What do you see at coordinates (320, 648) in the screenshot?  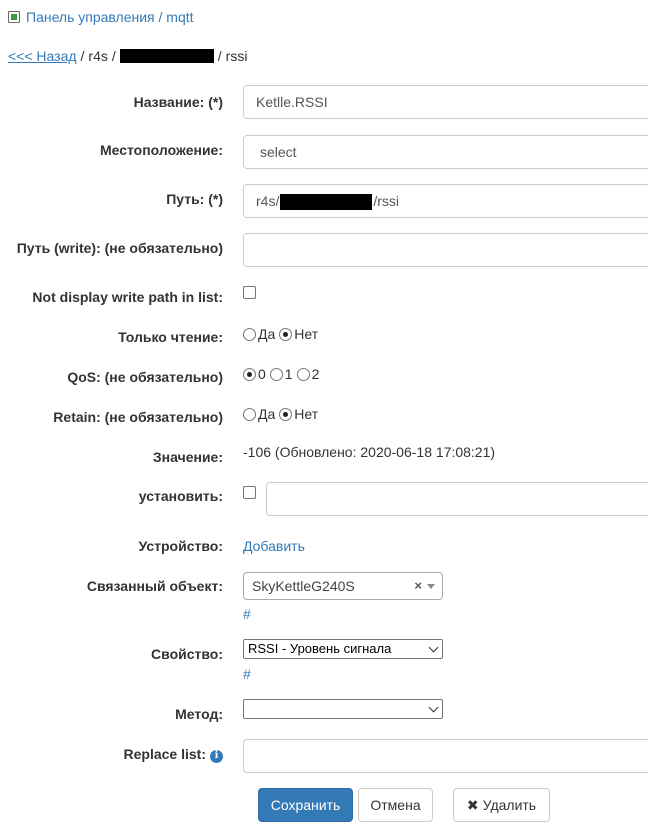 I see `property-value: RSSI - Уровень сигнала` at bounding box center [320, 648].